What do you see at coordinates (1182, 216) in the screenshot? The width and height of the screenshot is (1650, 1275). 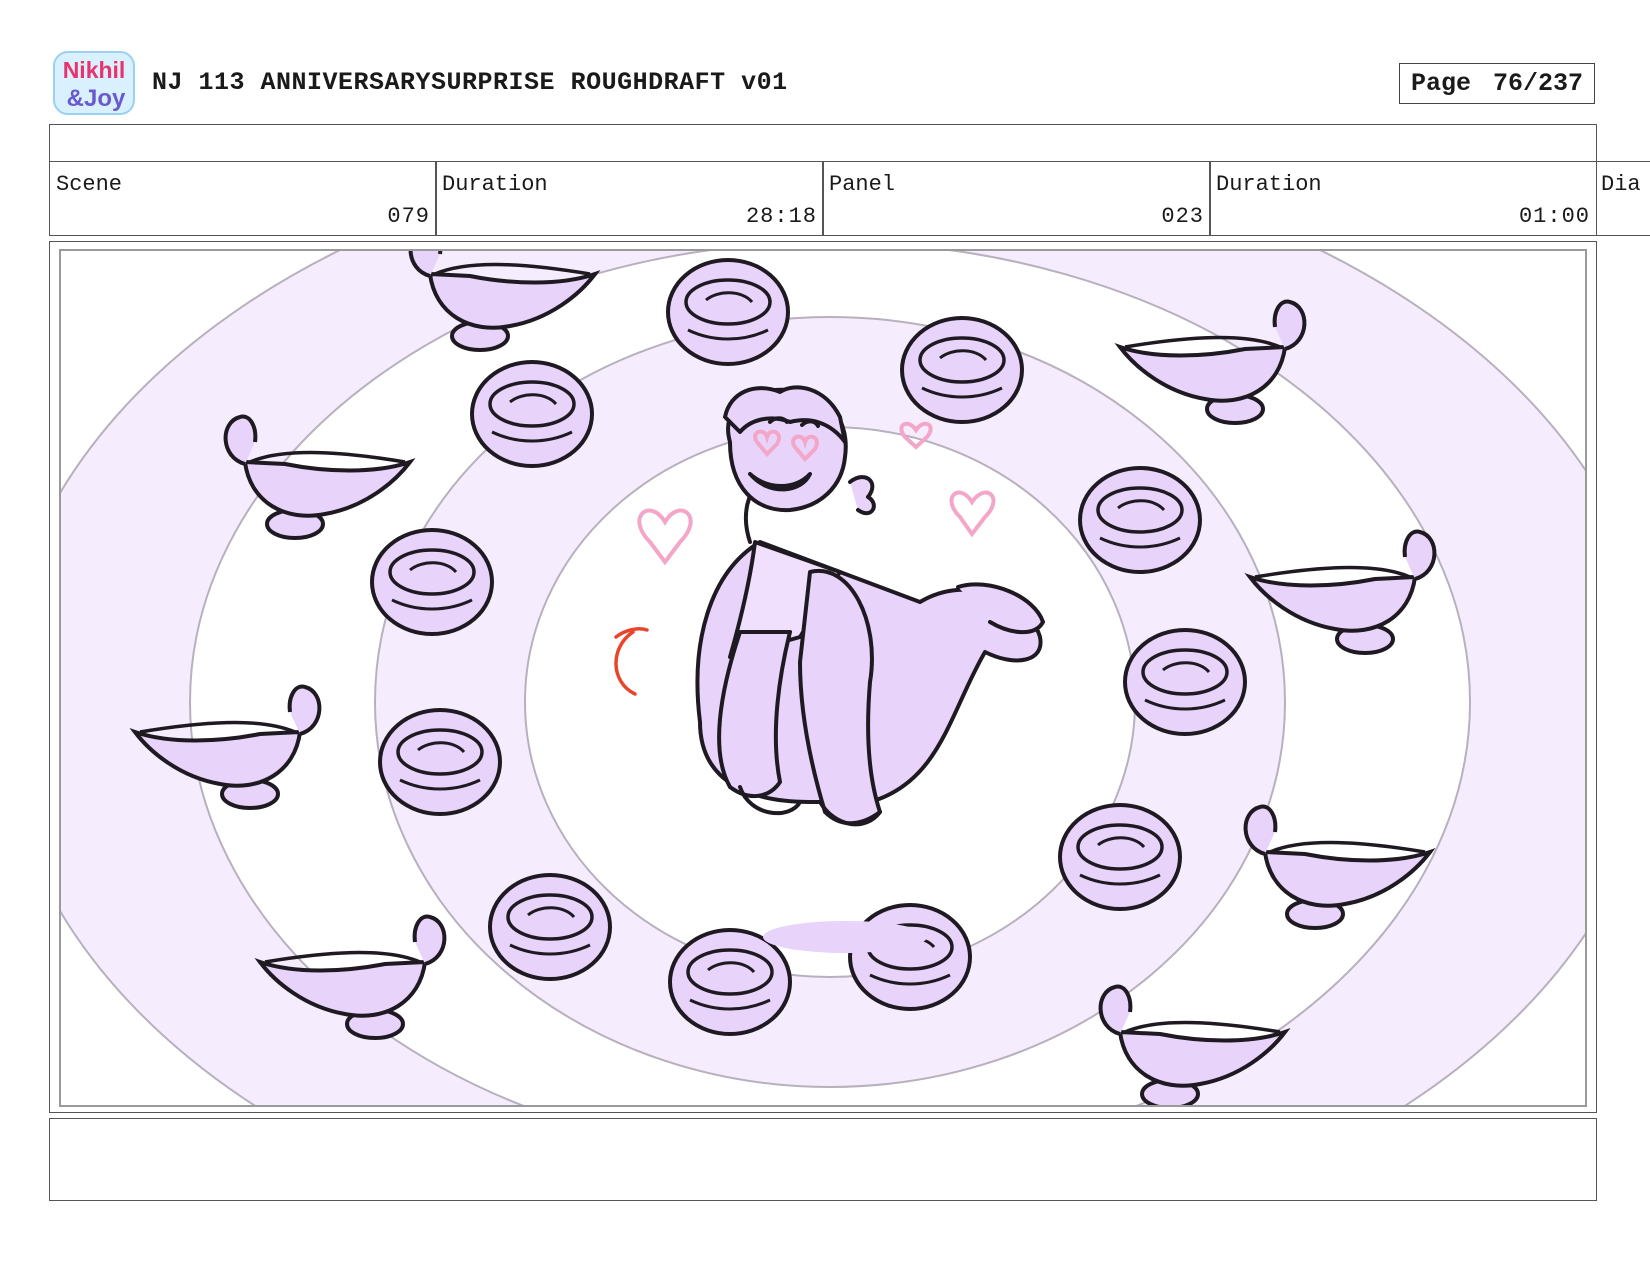 I see `panel-value: 023` at bounding box center [1182, 216].